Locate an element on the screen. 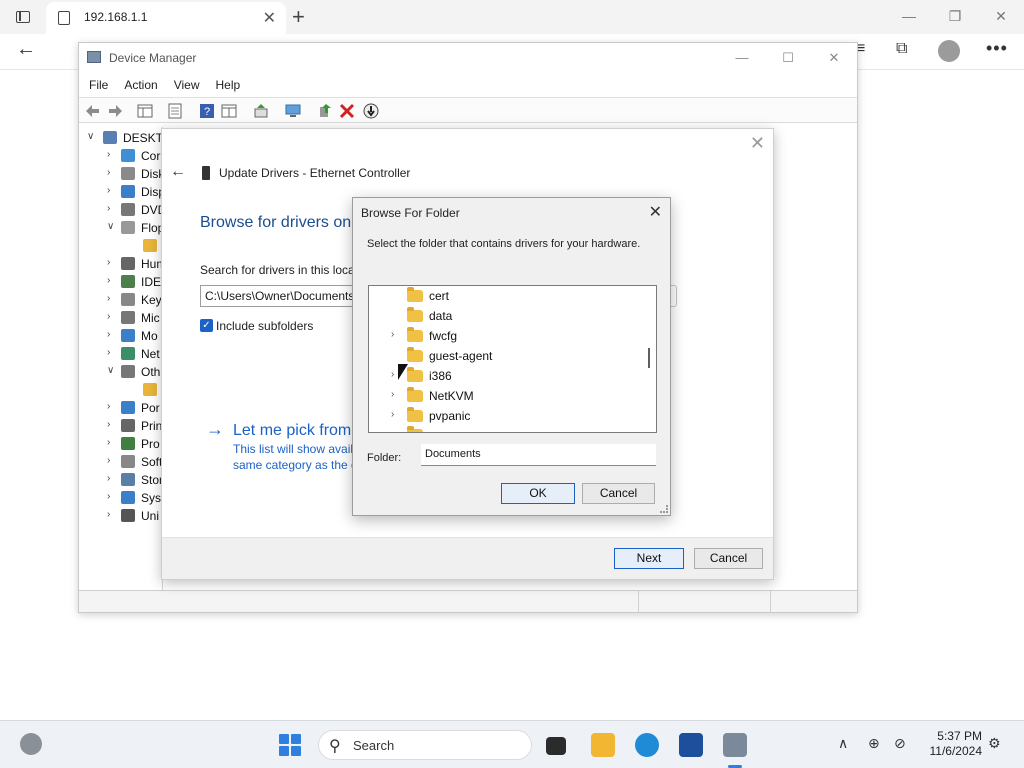 This screenshot has height=768, width=1024. device-tree-item: › Soft is located at coordinates (120, 462).